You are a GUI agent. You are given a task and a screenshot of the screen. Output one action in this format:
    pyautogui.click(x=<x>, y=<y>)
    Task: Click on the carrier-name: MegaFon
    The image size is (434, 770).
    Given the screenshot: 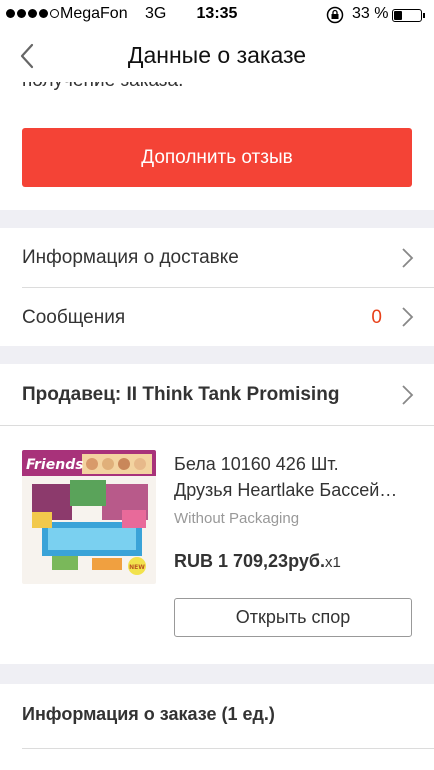 What is the action you would take?
    pyautogui.click(x=94, y=13)
    